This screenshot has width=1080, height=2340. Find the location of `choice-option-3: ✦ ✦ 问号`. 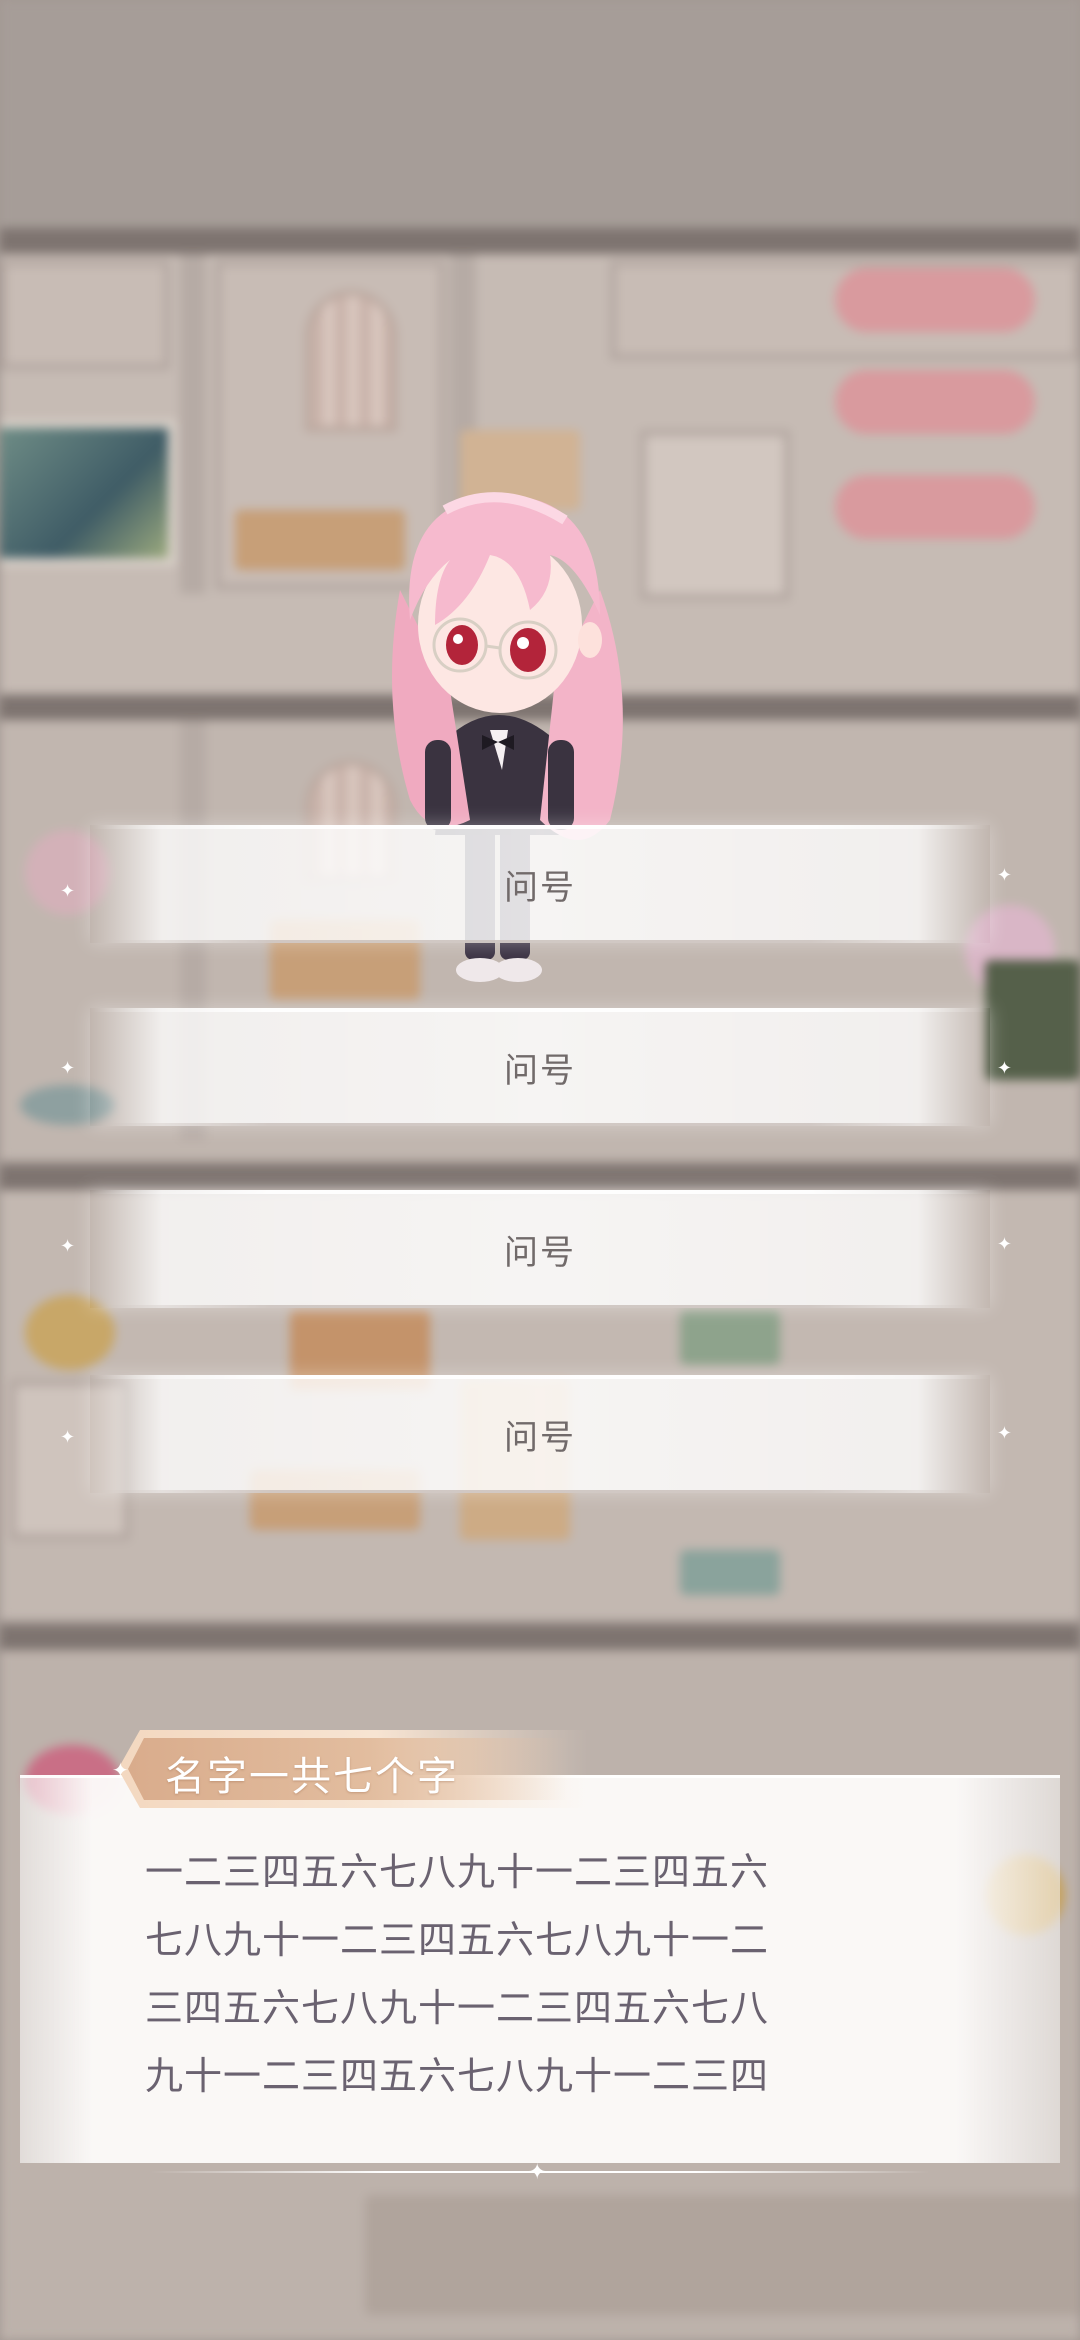

choice-option-3: ✦ ✦ 问号 is located at coordinates (536, 1249).